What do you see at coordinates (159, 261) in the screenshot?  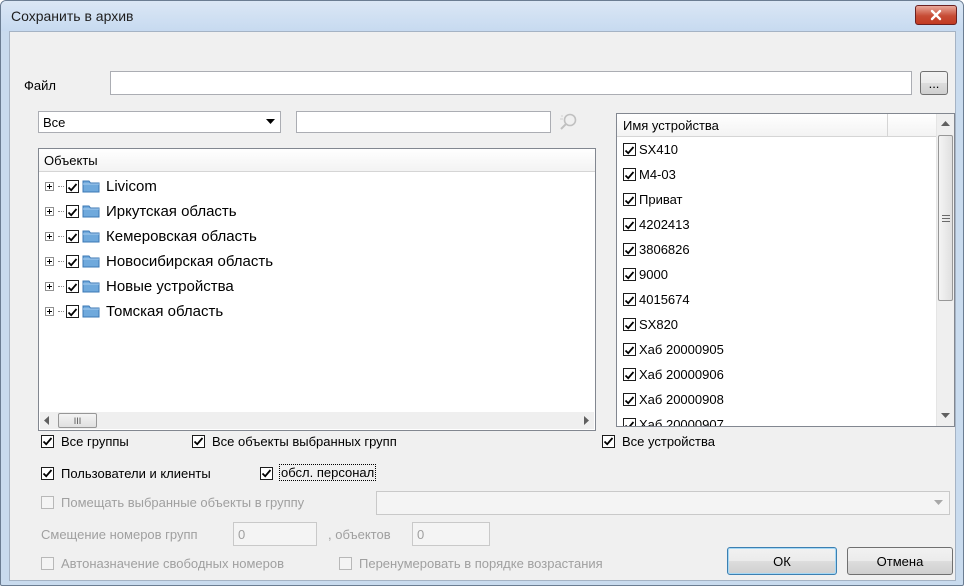 I see `tree-item: Новосибирская область` at bounding box center [159, 261].